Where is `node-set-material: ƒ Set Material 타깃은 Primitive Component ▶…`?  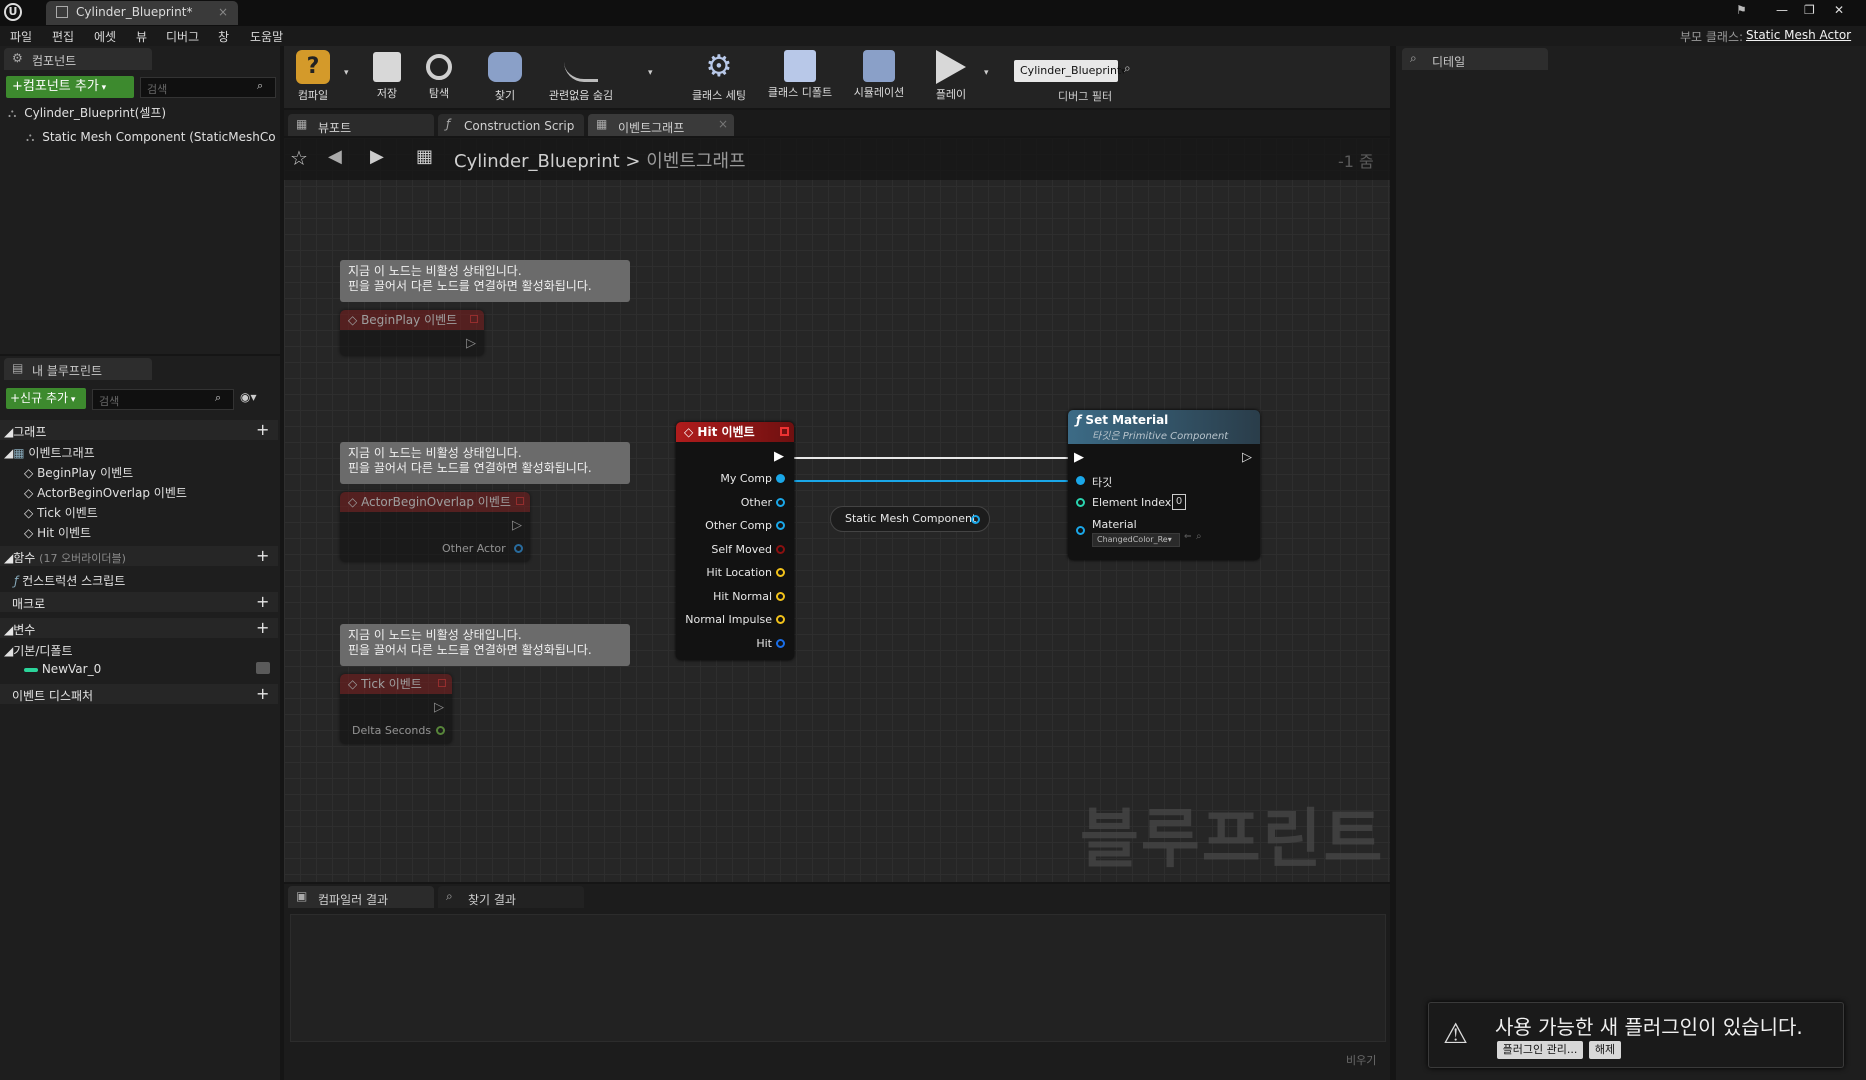 node-set-material: ƒ Set Material 타깃은 Primitive Component ▶… is located at coordinates (1164, 485).